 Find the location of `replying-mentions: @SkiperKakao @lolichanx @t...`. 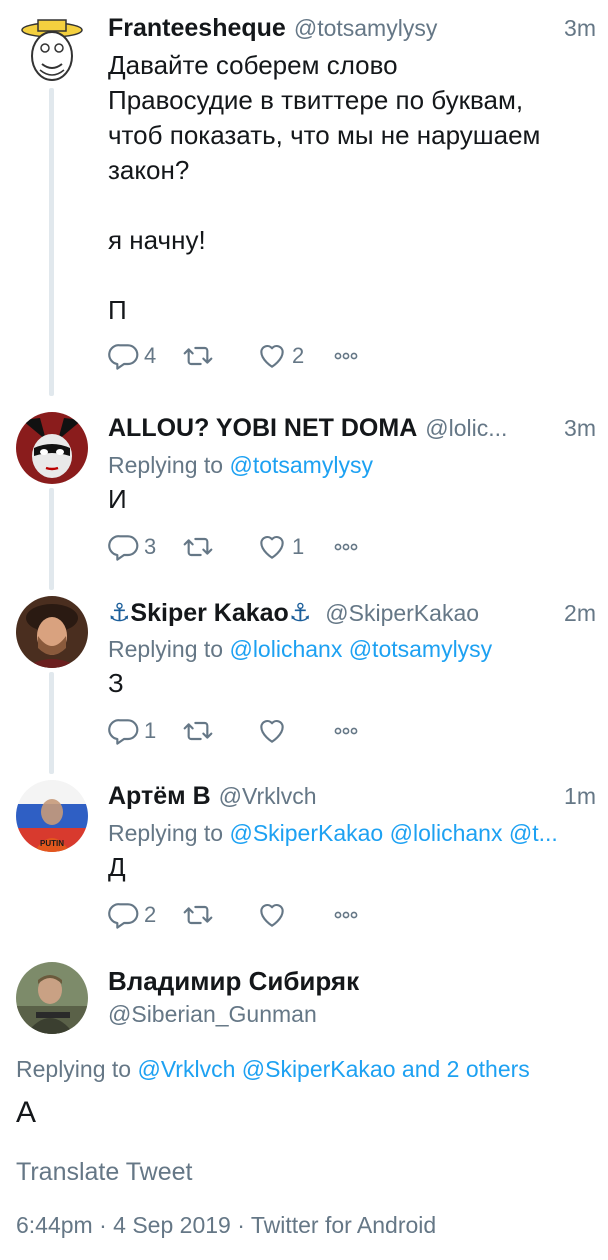

replying-mentions: @SkiperKakao @lolichanx @t... is located at coordinates (393, 833).